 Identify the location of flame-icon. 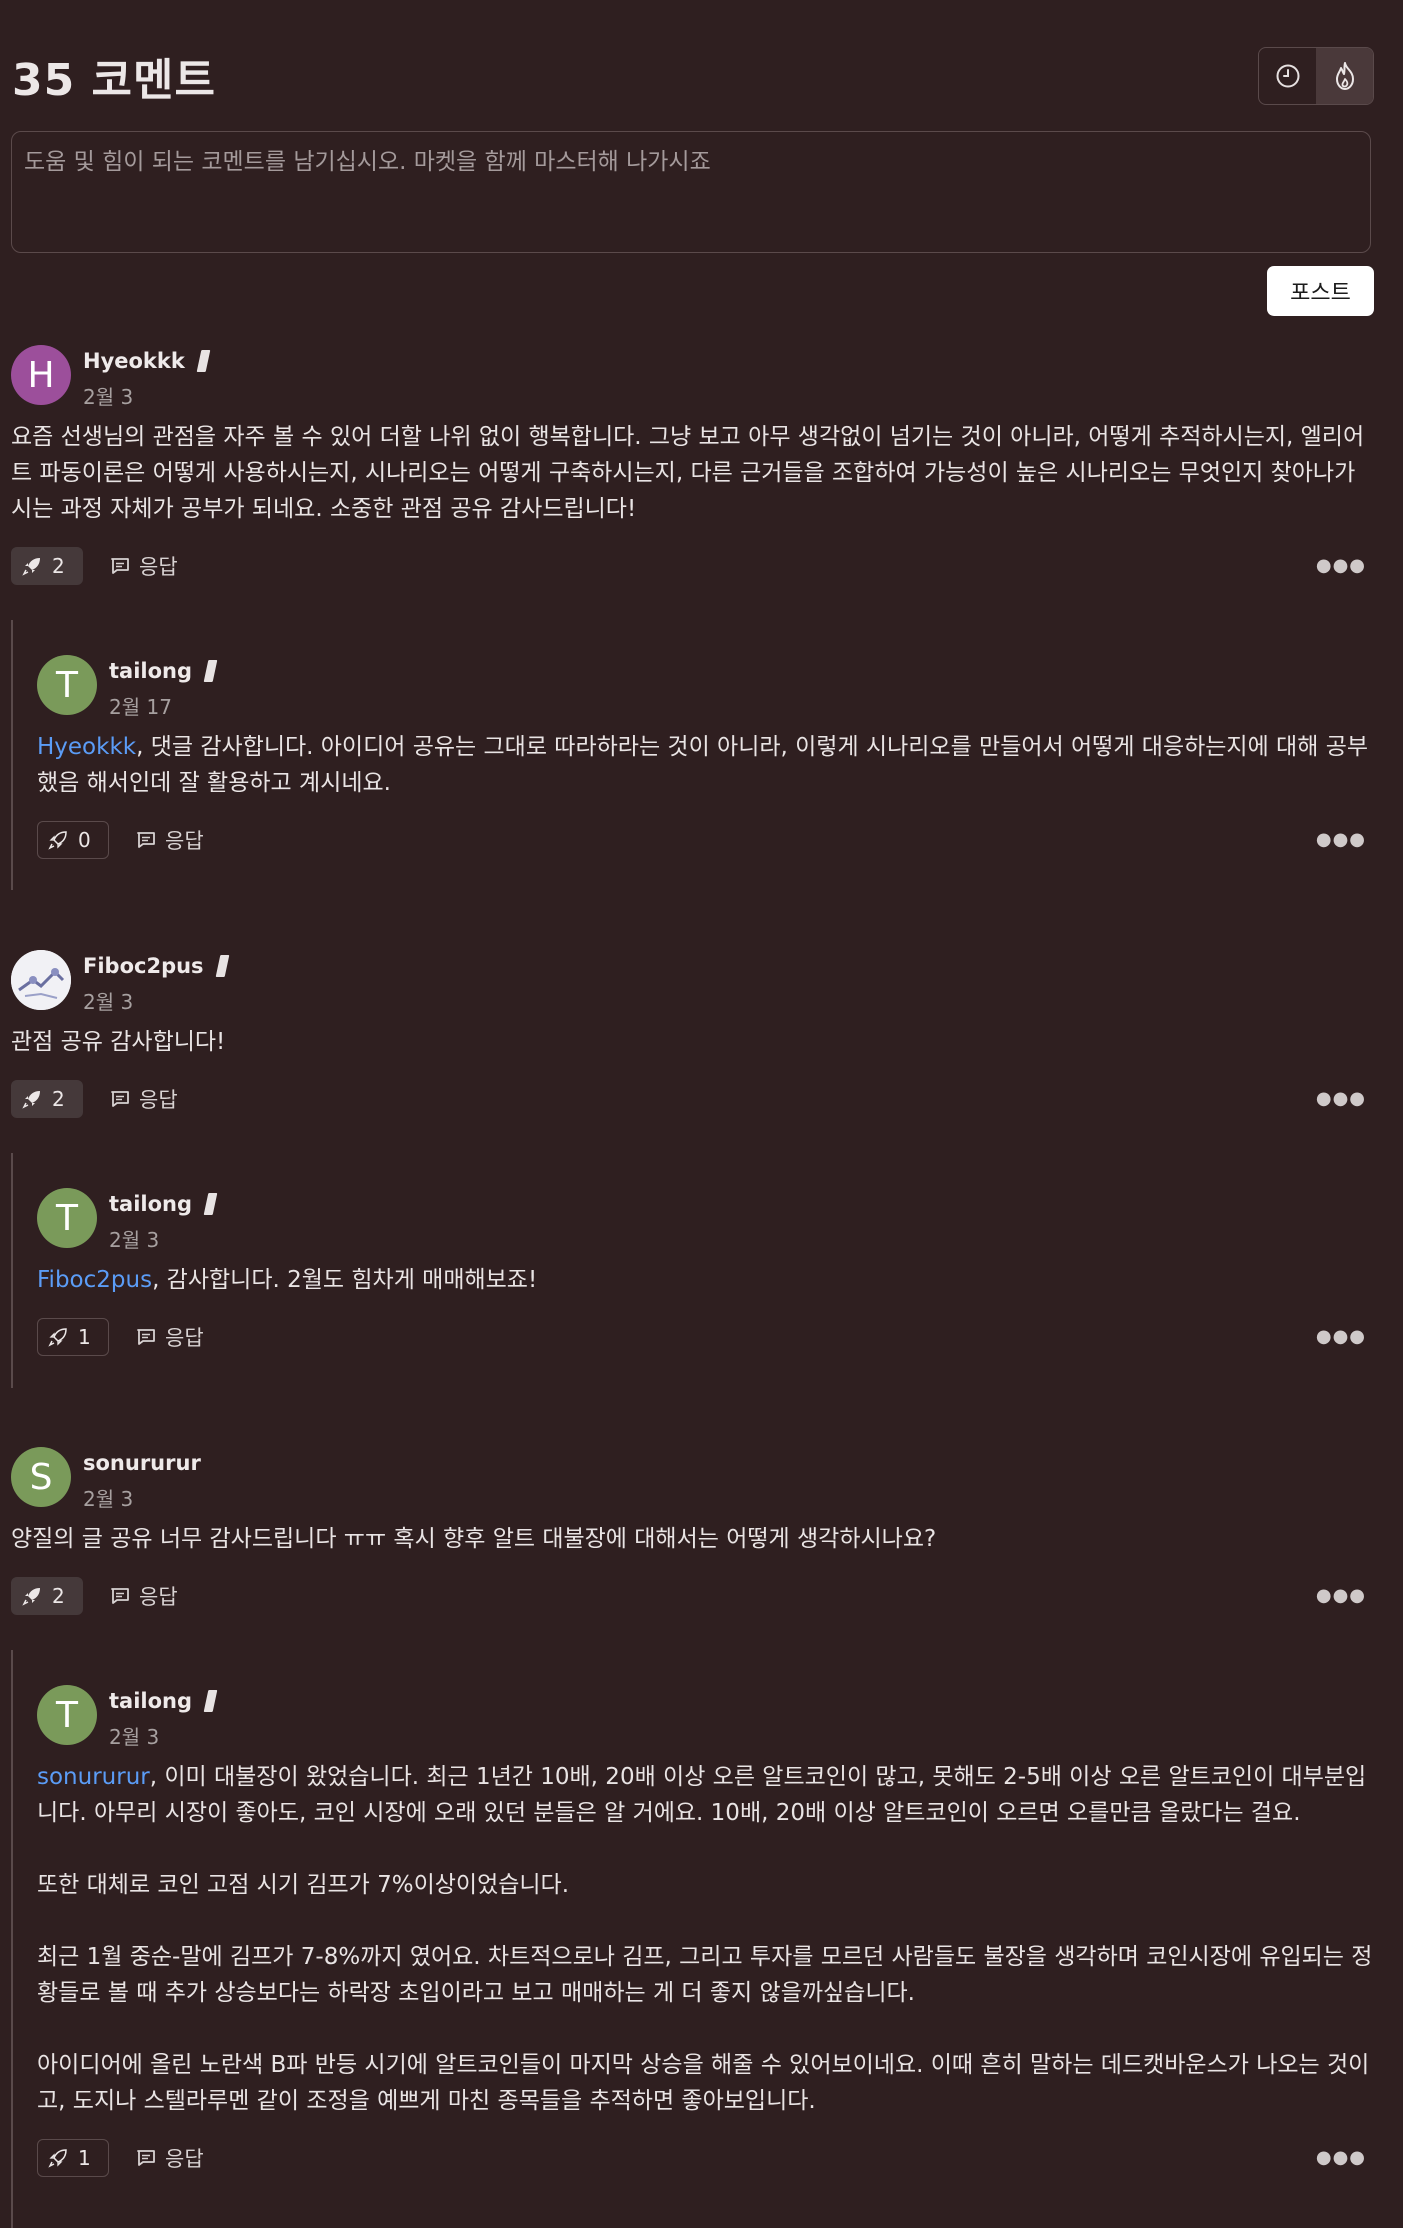
(1344, 76).